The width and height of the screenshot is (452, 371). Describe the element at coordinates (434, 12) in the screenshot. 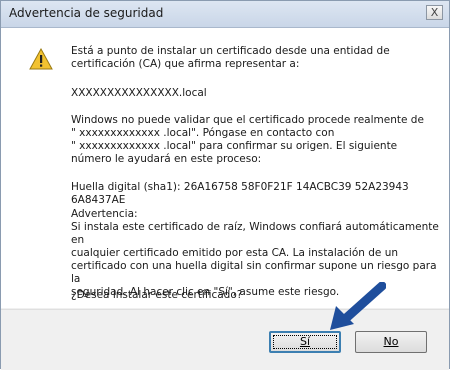

I see `close-button: X` at that location.